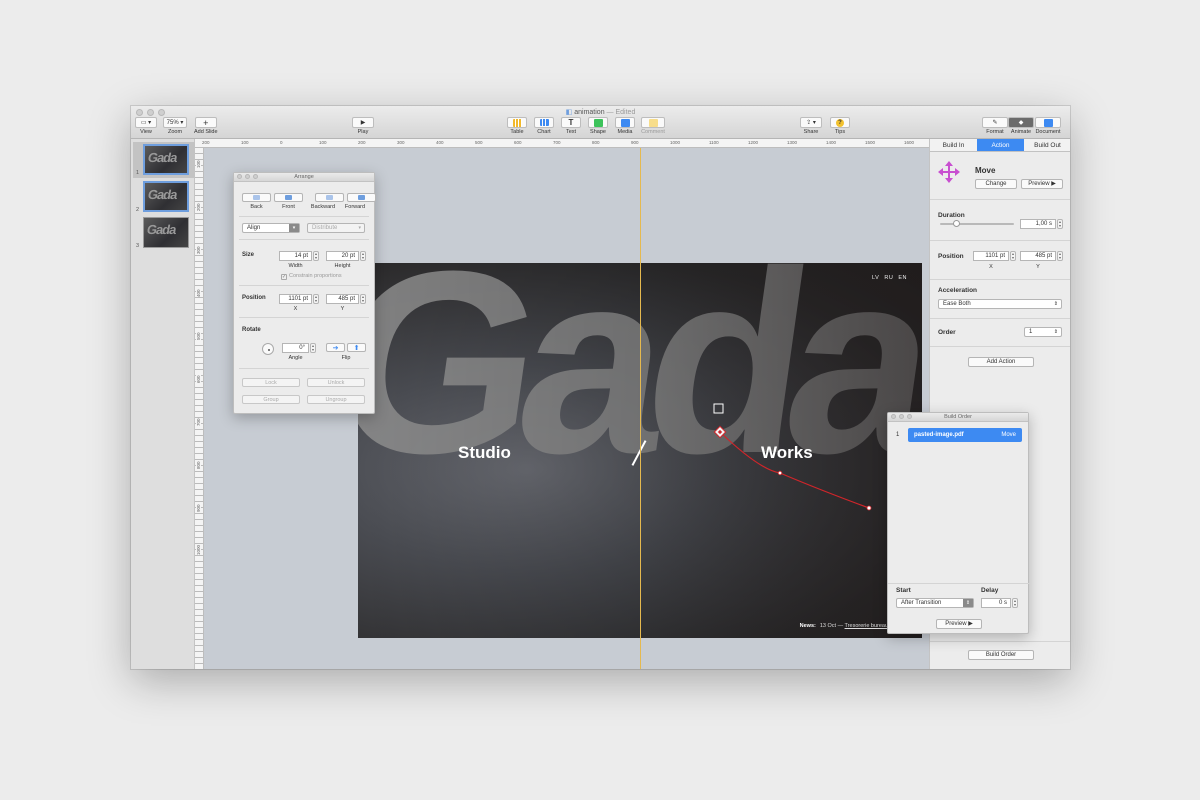  I want to click on slide-navigator: 1 Gada 2 Gada 3 Gada, so click(163, 404).